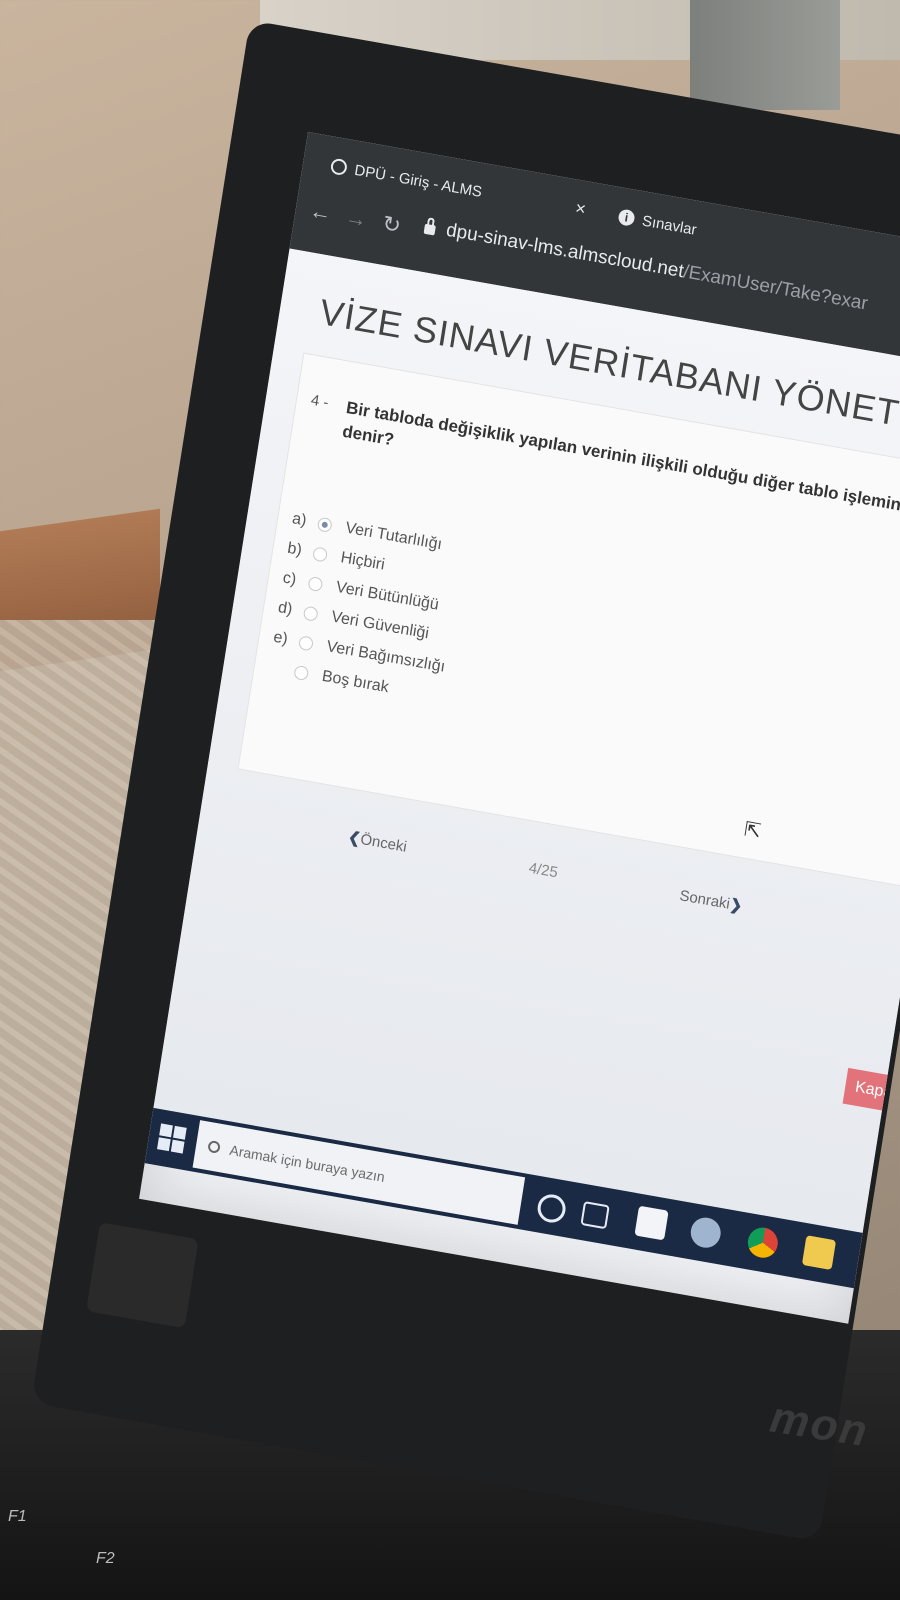 The height and width of the screenshot is (1600, 900). I want to click on option-letter: a), so click(299, 520).